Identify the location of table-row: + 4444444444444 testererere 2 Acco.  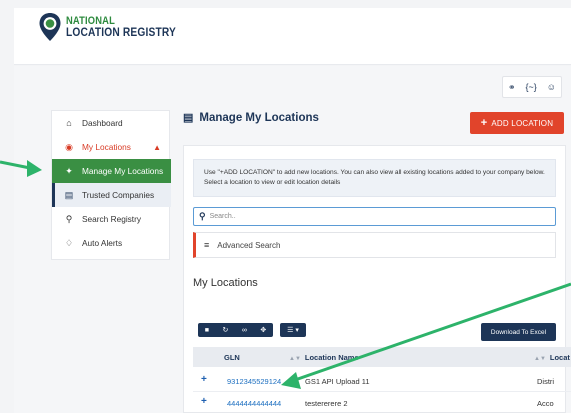
(382, 402).